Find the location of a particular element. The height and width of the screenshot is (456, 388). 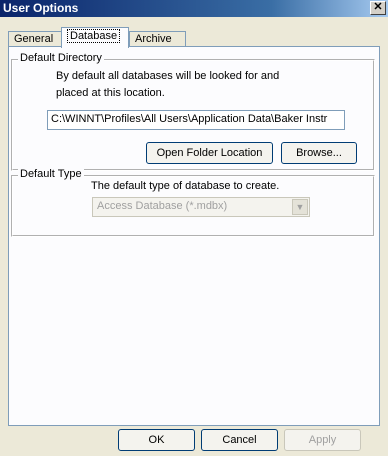

tab-database-label: Database is located at coordinates (94, 36).